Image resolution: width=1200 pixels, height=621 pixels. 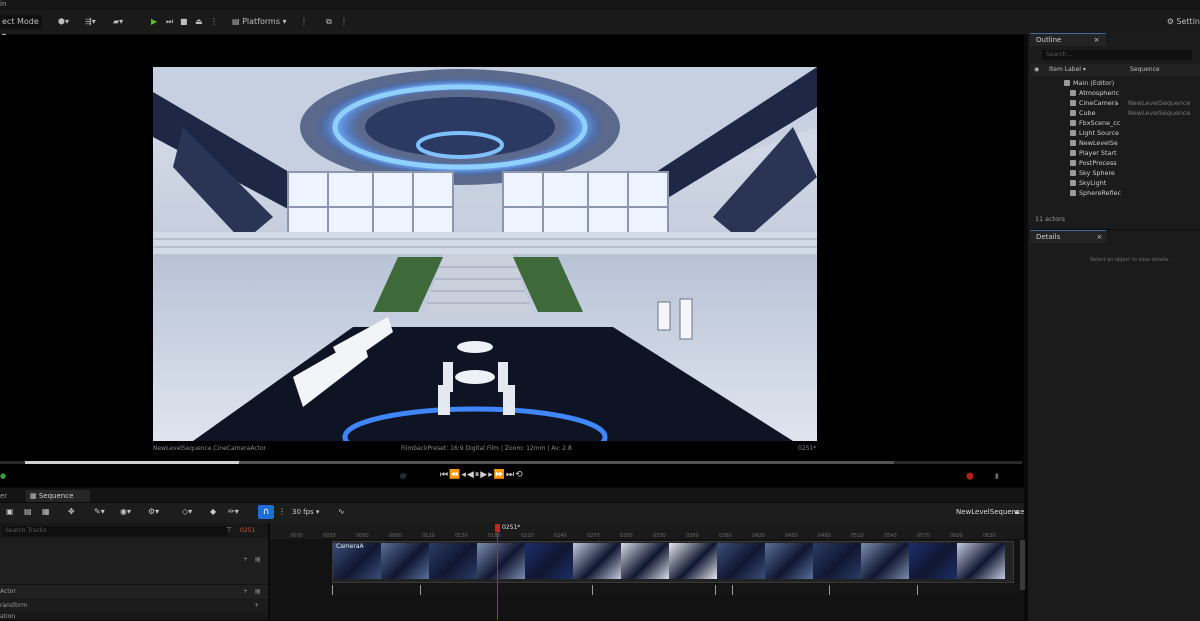 I want to click on sequencer-tab-strip, so click(x=512, y=495).